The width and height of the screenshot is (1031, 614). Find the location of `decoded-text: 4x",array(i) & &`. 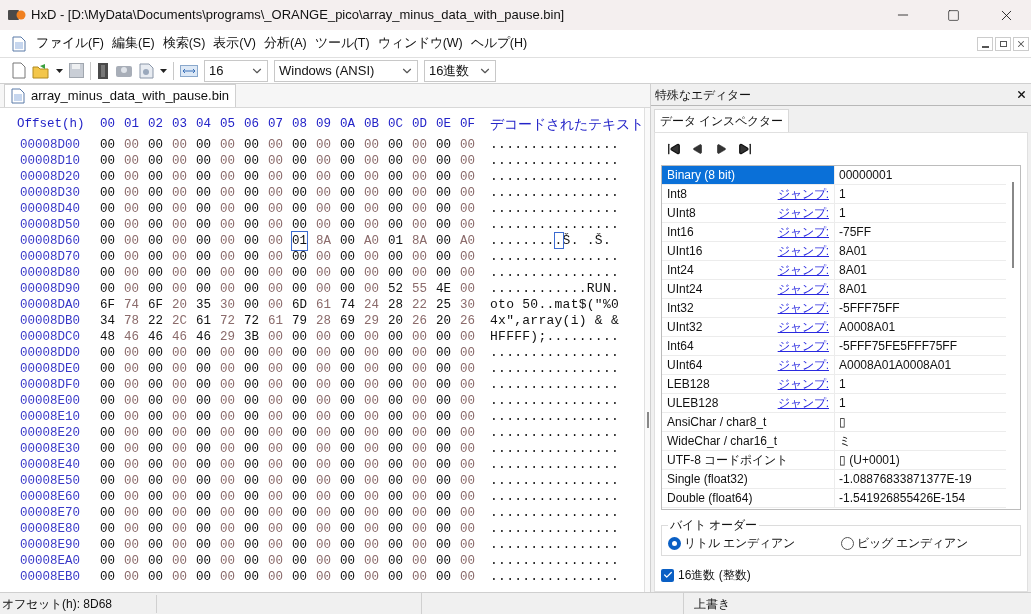

decoded-text: 4x",array(i) & & is located at coordinates (554, 321).